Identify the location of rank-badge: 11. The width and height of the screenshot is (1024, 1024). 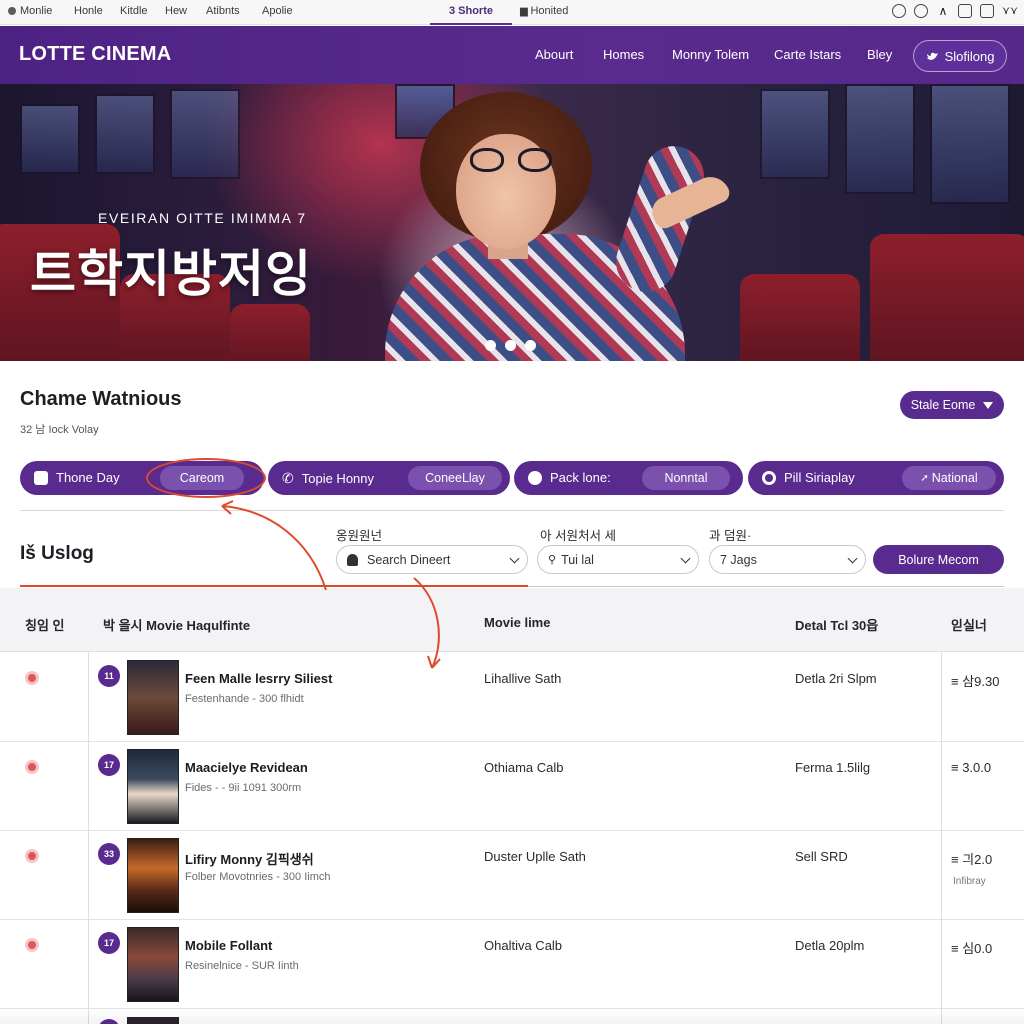
(109, 676).